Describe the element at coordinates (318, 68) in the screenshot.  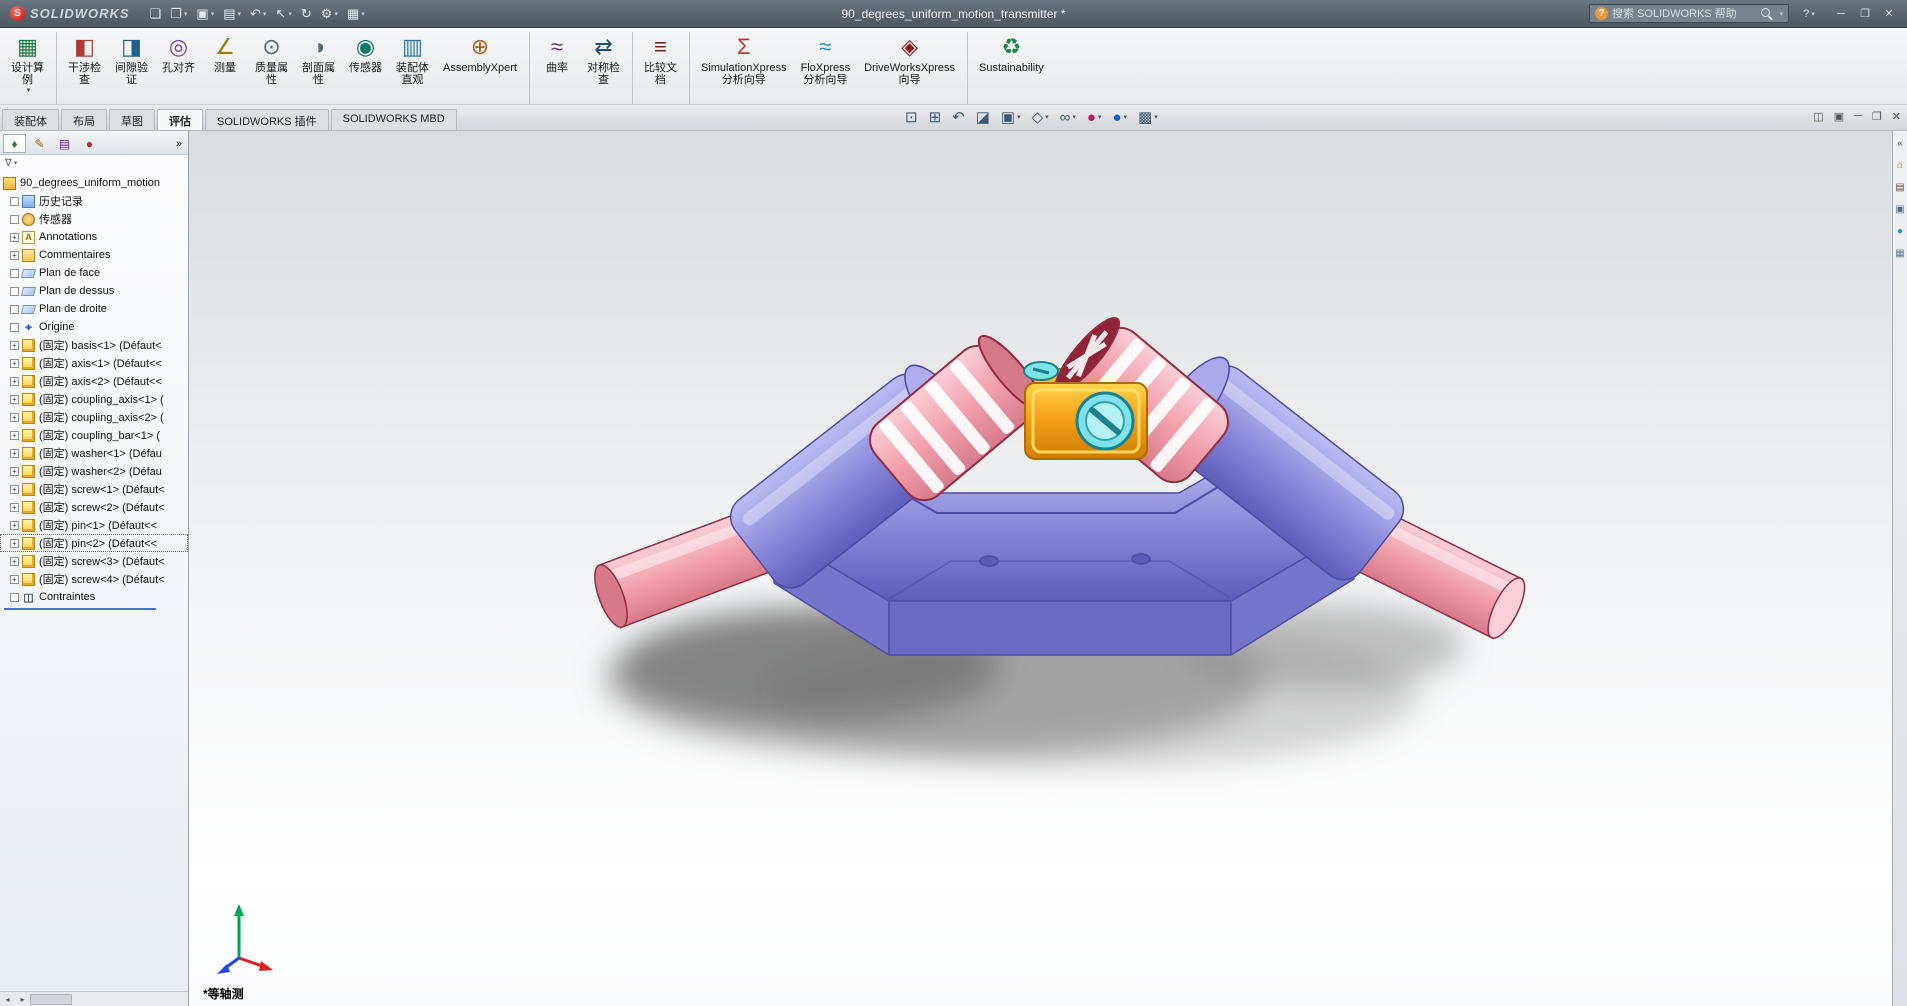
I see `ribbon-button: ◑ 剖面属 性 ▾` at that location.